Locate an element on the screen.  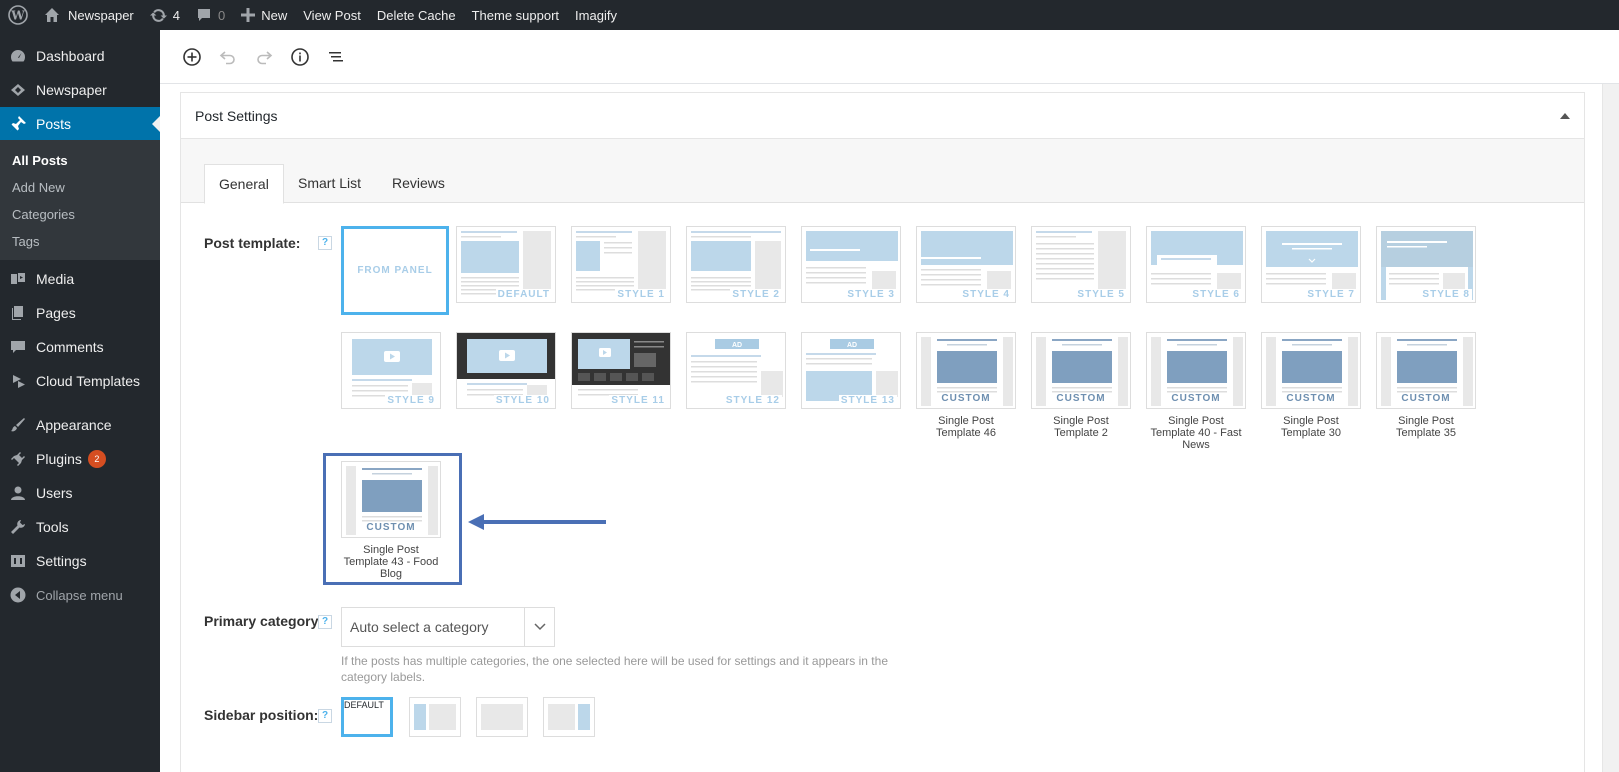
users-icon is located at coordinates (18, 493).